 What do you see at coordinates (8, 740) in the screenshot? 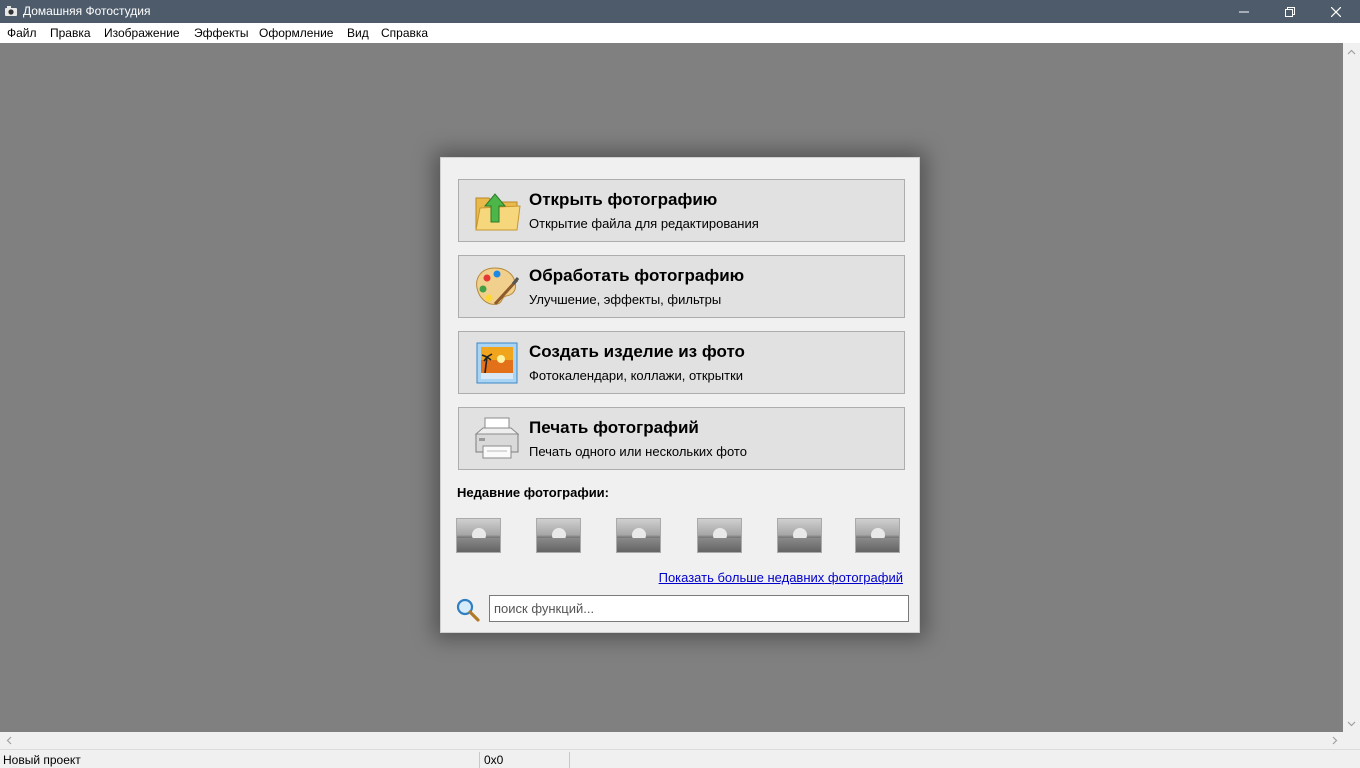
I see `scroll-left-icon` at bounding box center [8, 740].